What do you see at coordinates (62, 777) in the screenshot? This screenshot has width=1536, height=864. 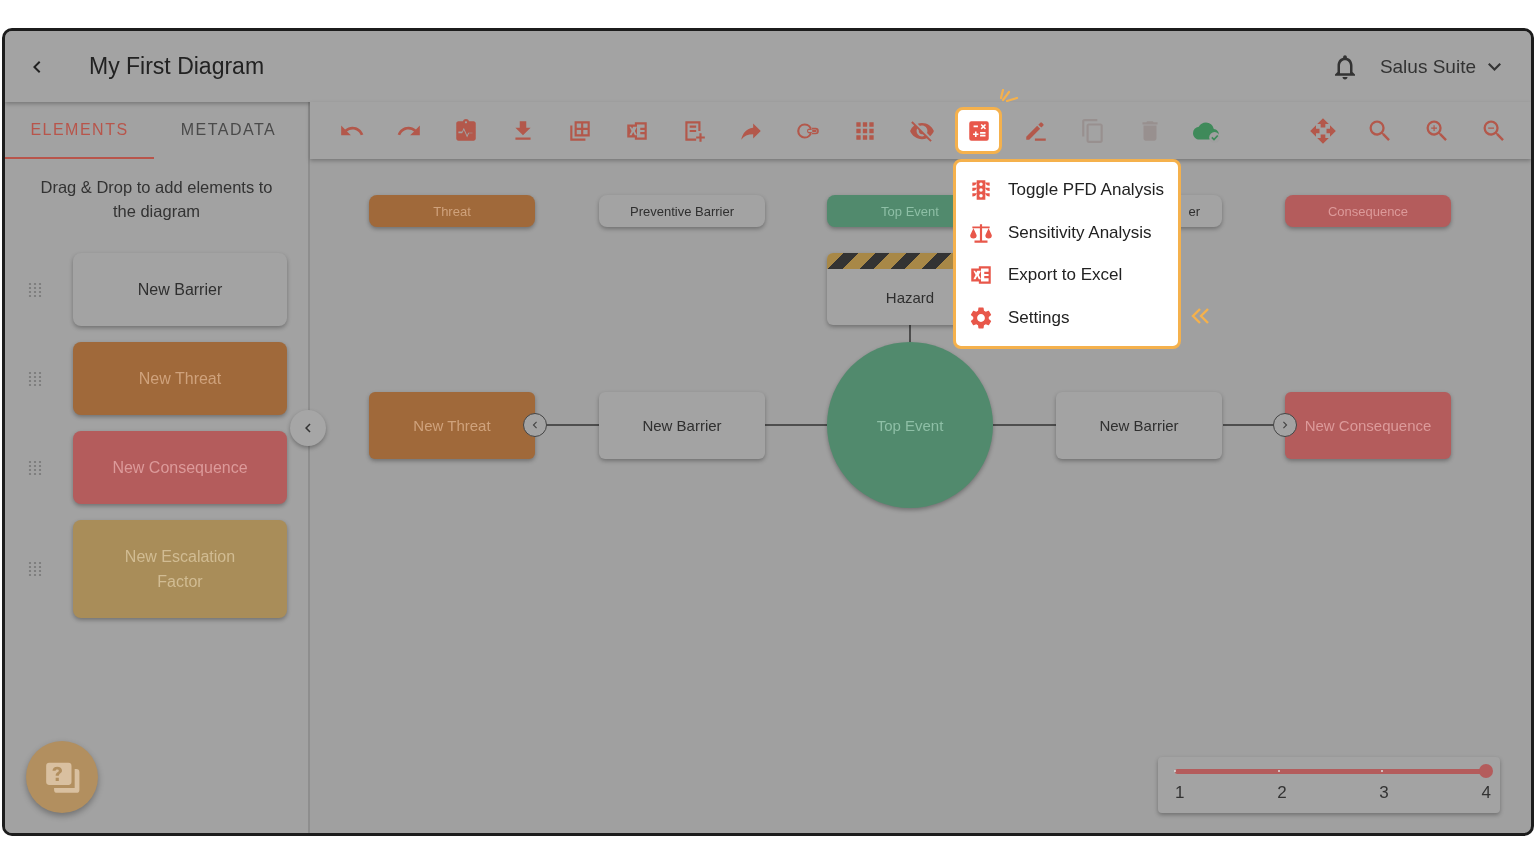 I see `help-button` at bounding box center [62, 777].